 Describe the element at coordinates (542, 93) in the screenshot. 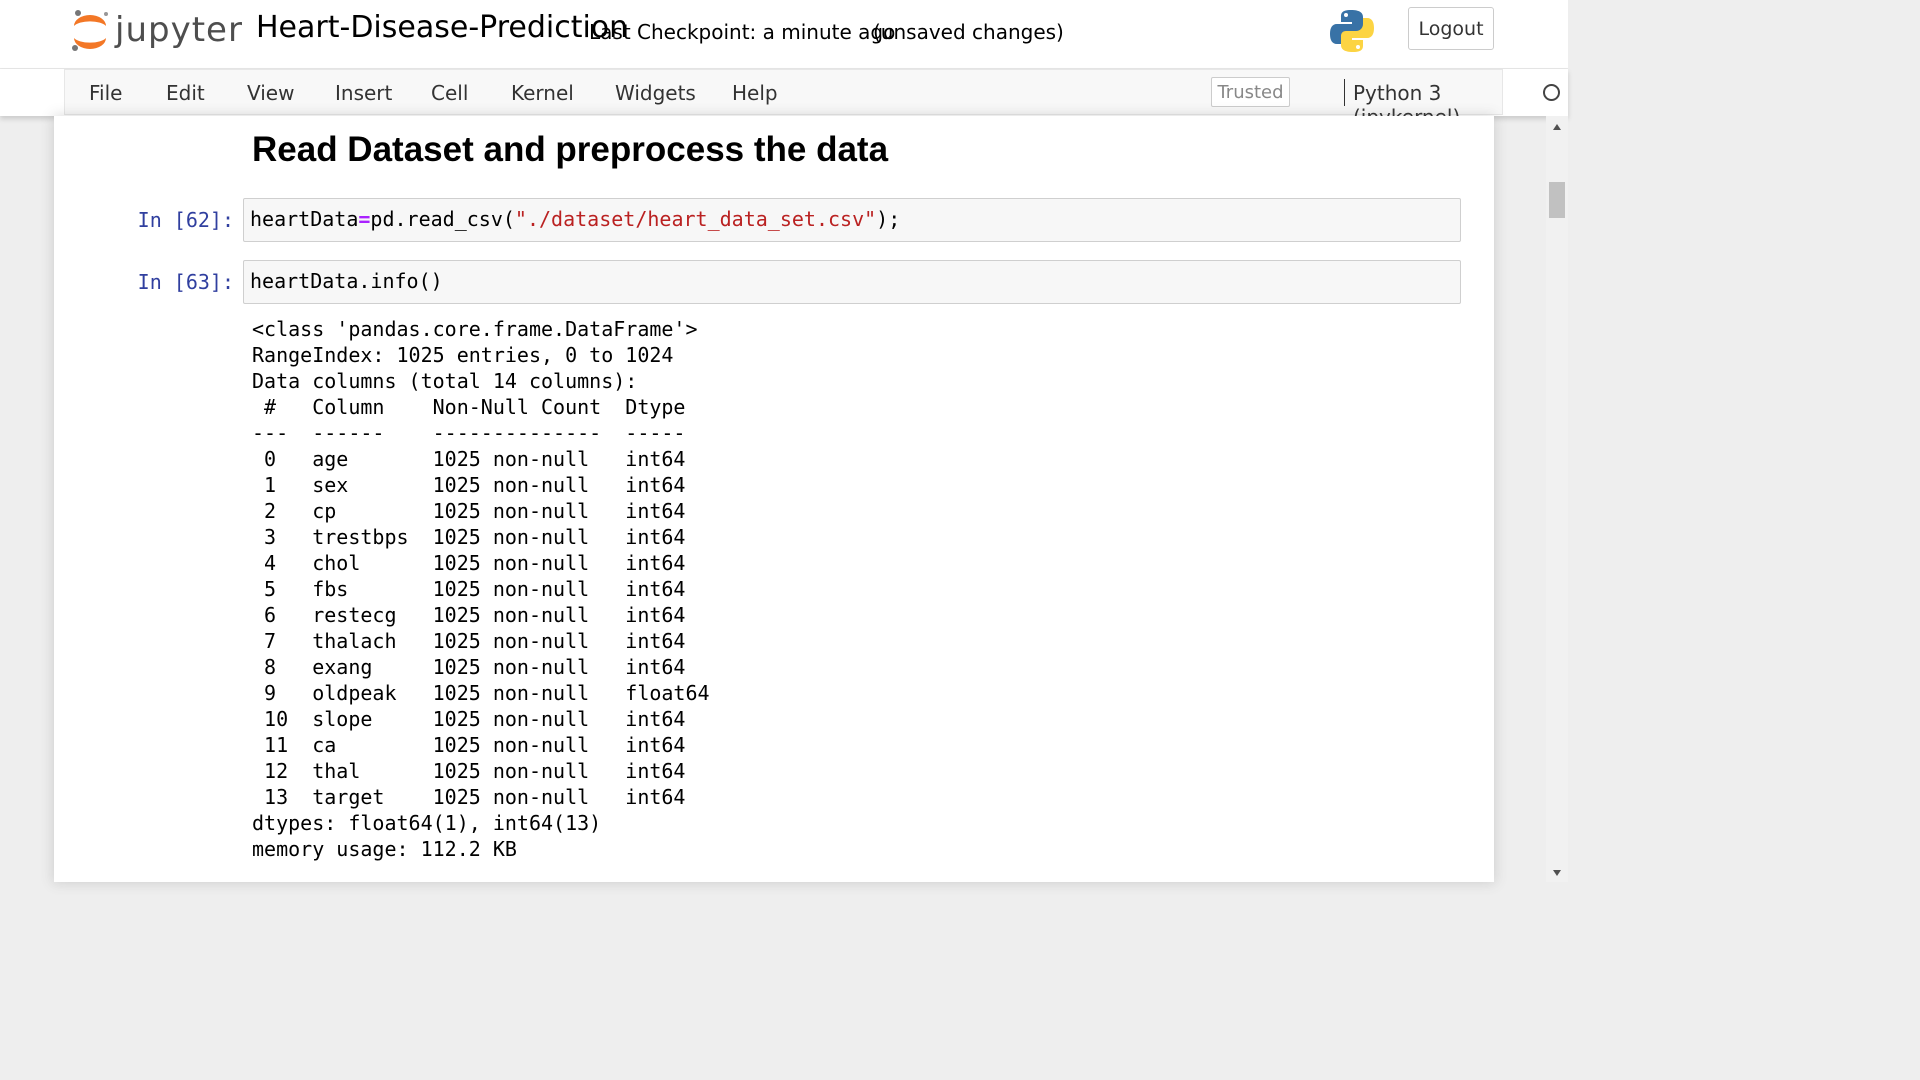

I see `menu-kernel: Kernel` at that location.